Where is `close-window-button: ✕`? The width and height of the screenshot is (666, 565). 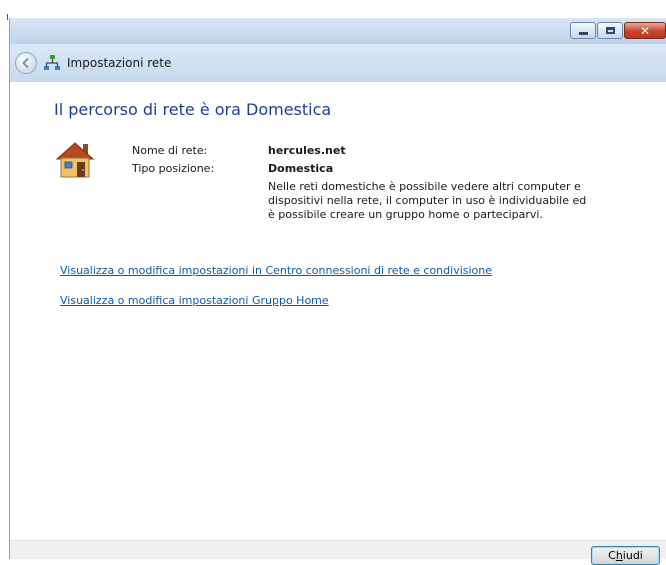
close-window-button: ✕ is located at coordinates (645, 30).